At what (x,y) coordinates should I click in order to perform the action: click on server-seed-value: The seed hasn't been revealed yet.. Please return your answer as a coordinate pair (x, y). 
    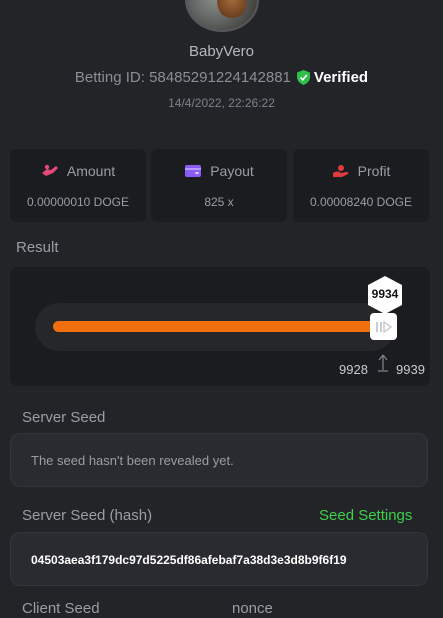
    Looking at the image, I should click on (132, 460).